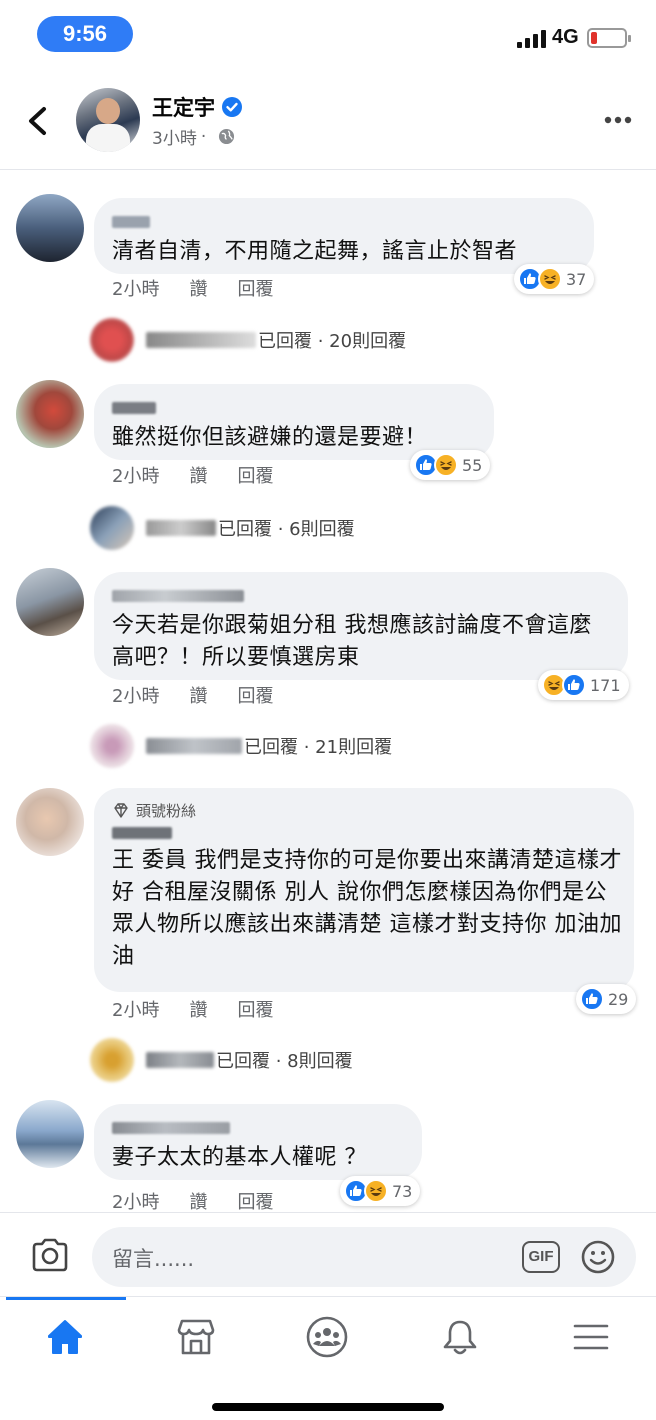 Image resolution: width=656 pixels, height=1420 pixels. I want to click on comment-text: 今天若是你跟菊姐分租 我想應該討論度不會這麼高吧？！所以要慎選房東, so click(352, 641).